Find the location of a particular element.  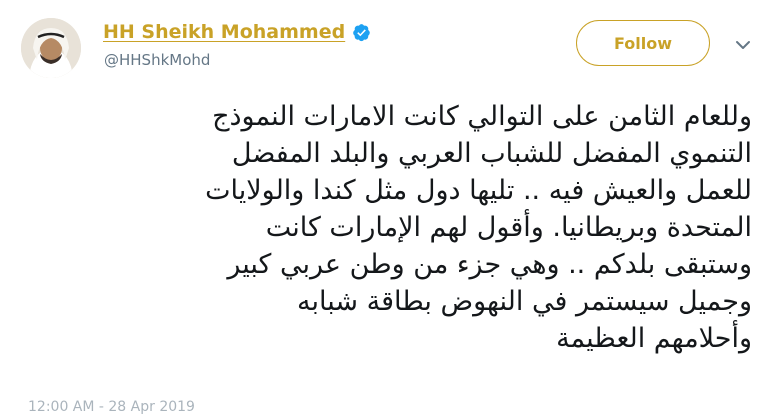

author-name-row: HH Sheikh Mohammed is located at coordinates (237, 32).